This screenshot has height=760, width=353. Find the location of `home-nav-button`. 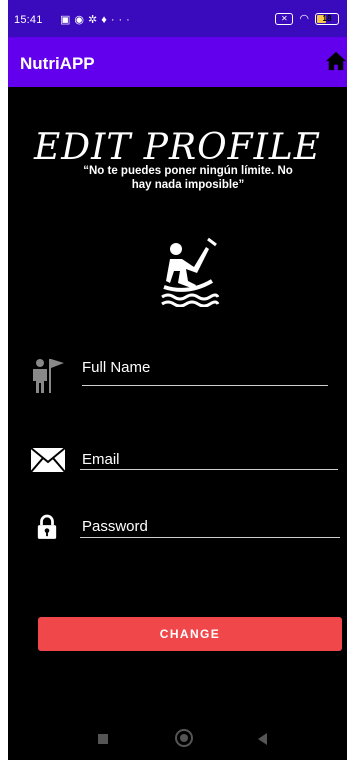

home-nav-button is located at coordinates (184, 738).